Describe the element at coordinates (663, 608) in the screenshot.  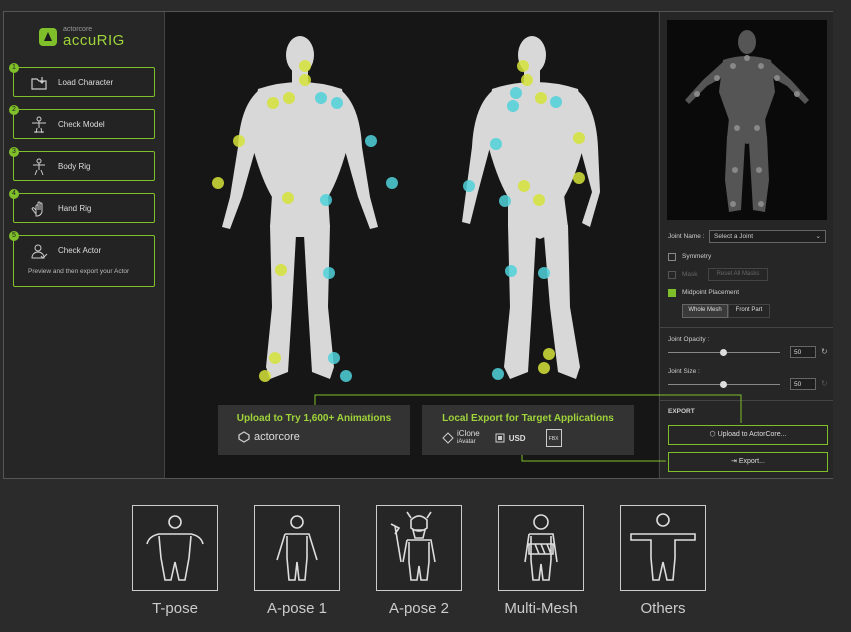
I see `pose-label-others: Others` at that location.